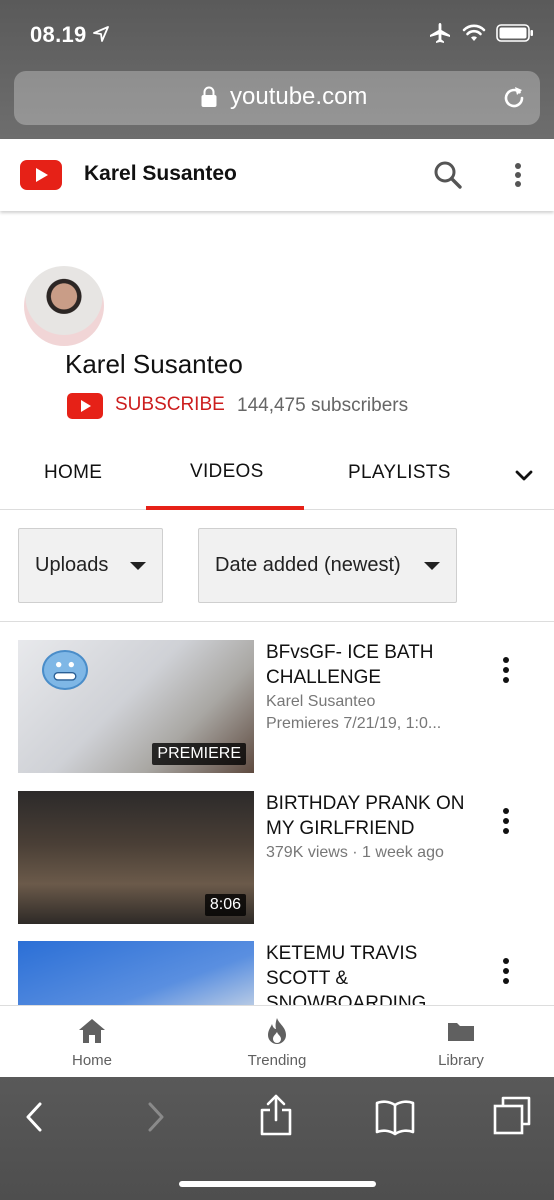 Image resolution: width=554 pixels, height=1200 pixels. Describe the element at coordinates (34, 1117) in the screenshot. I see `back-icon` at that location.